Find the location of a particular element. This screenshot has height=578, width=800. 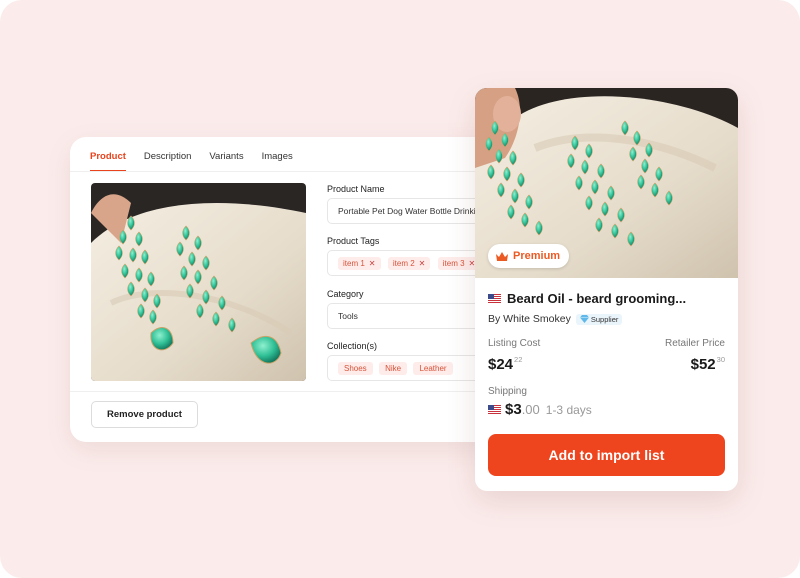

collection-chip: Leather is located at coordinates (433, 368).